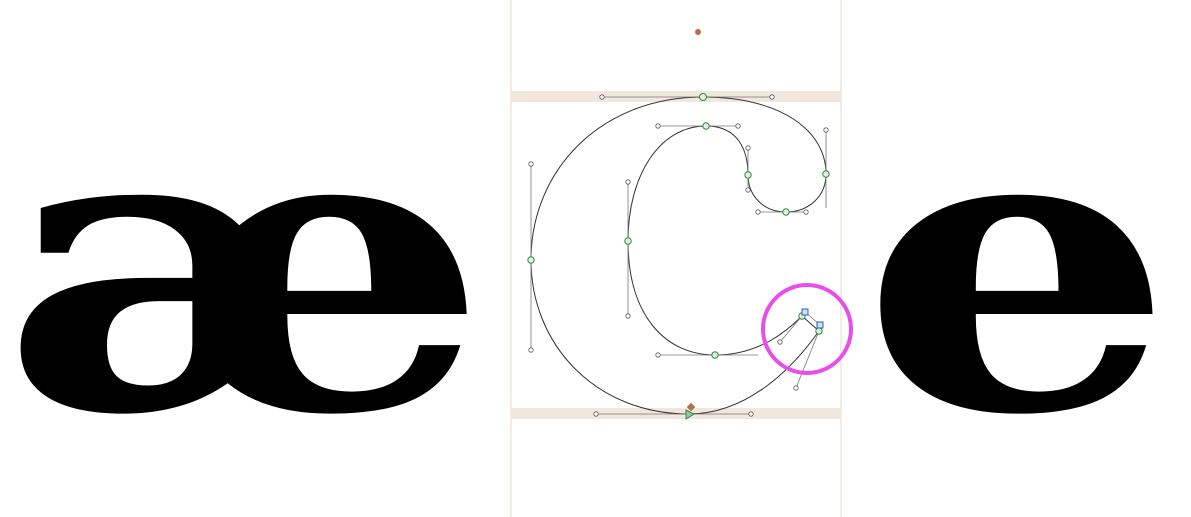  I want to click on x-height-band, so click(676, 96).